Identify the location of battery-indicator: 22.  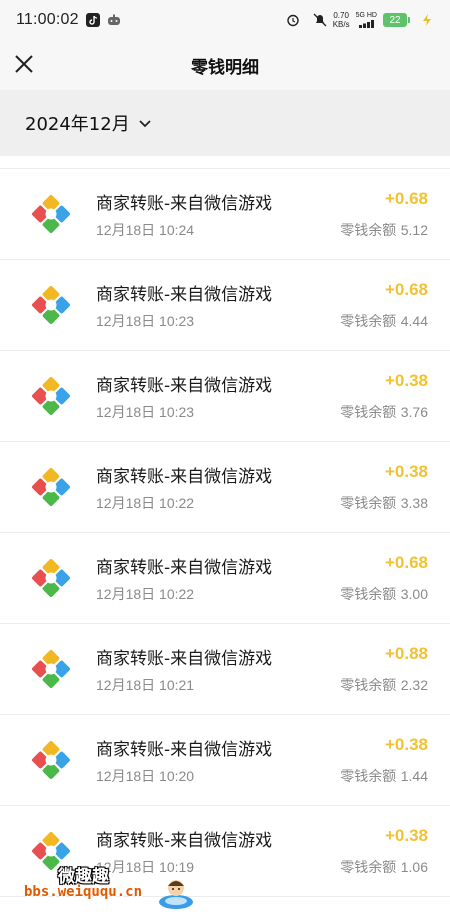
(396, 20).